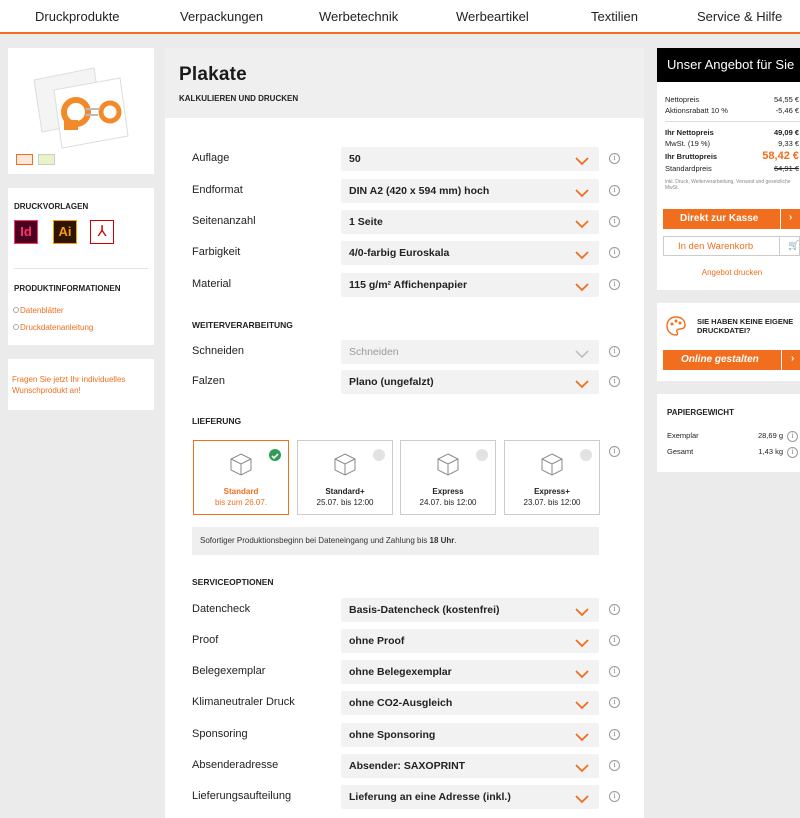 This screenshot has width=800, height=818. Describe the element at coordinates (552, 477) in the screenshot. I see `delivery-option: Express+ 23.07. bis 12:00` at that location.